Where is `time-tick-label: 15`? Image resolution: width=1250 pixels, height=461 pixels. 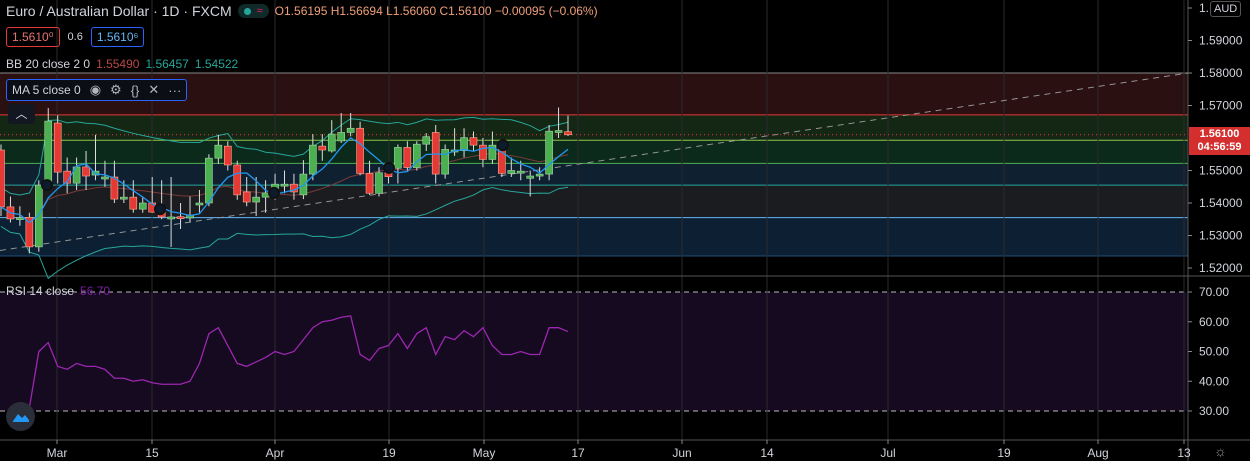 time-tick-label: 15 is located at coordinates (152, 453).